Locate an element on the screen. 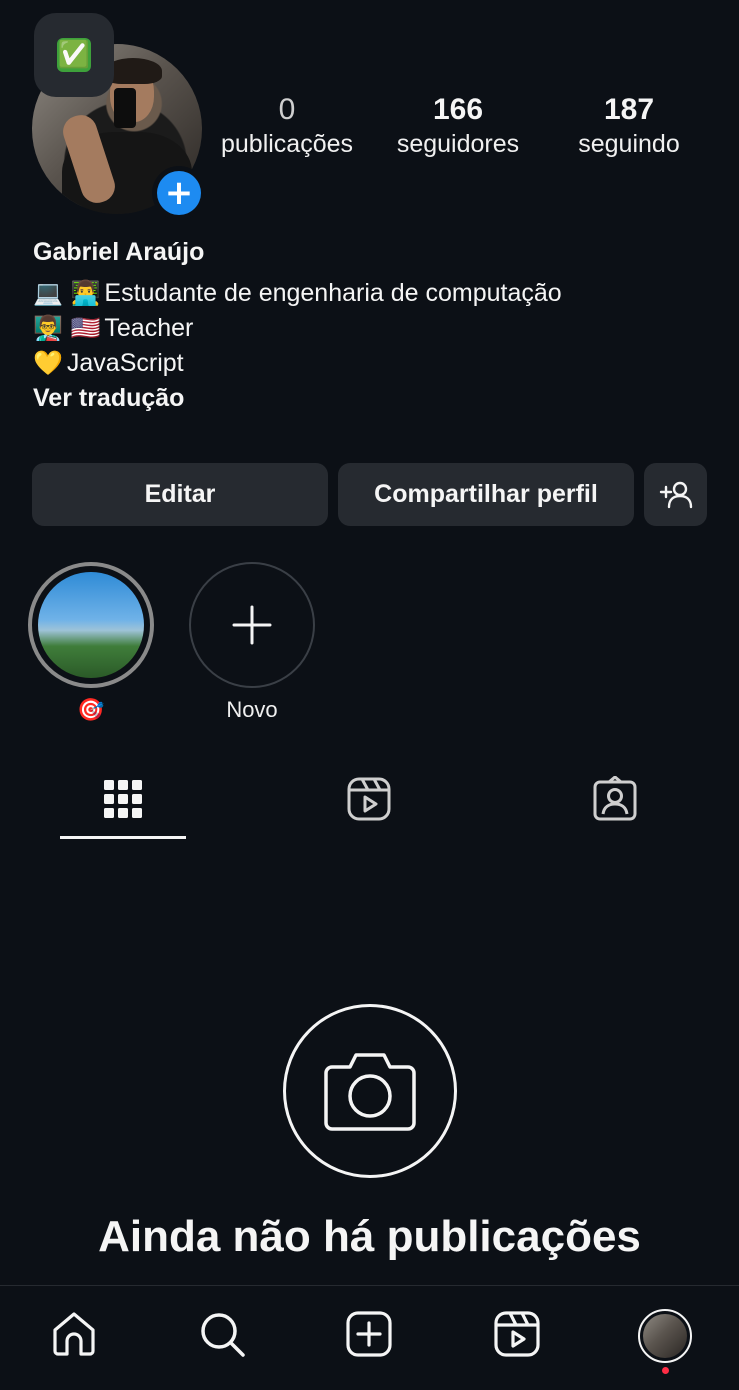 The height and width of the screenshot is (1390, 739). add-person-icon is located at coordinates (675, 494).